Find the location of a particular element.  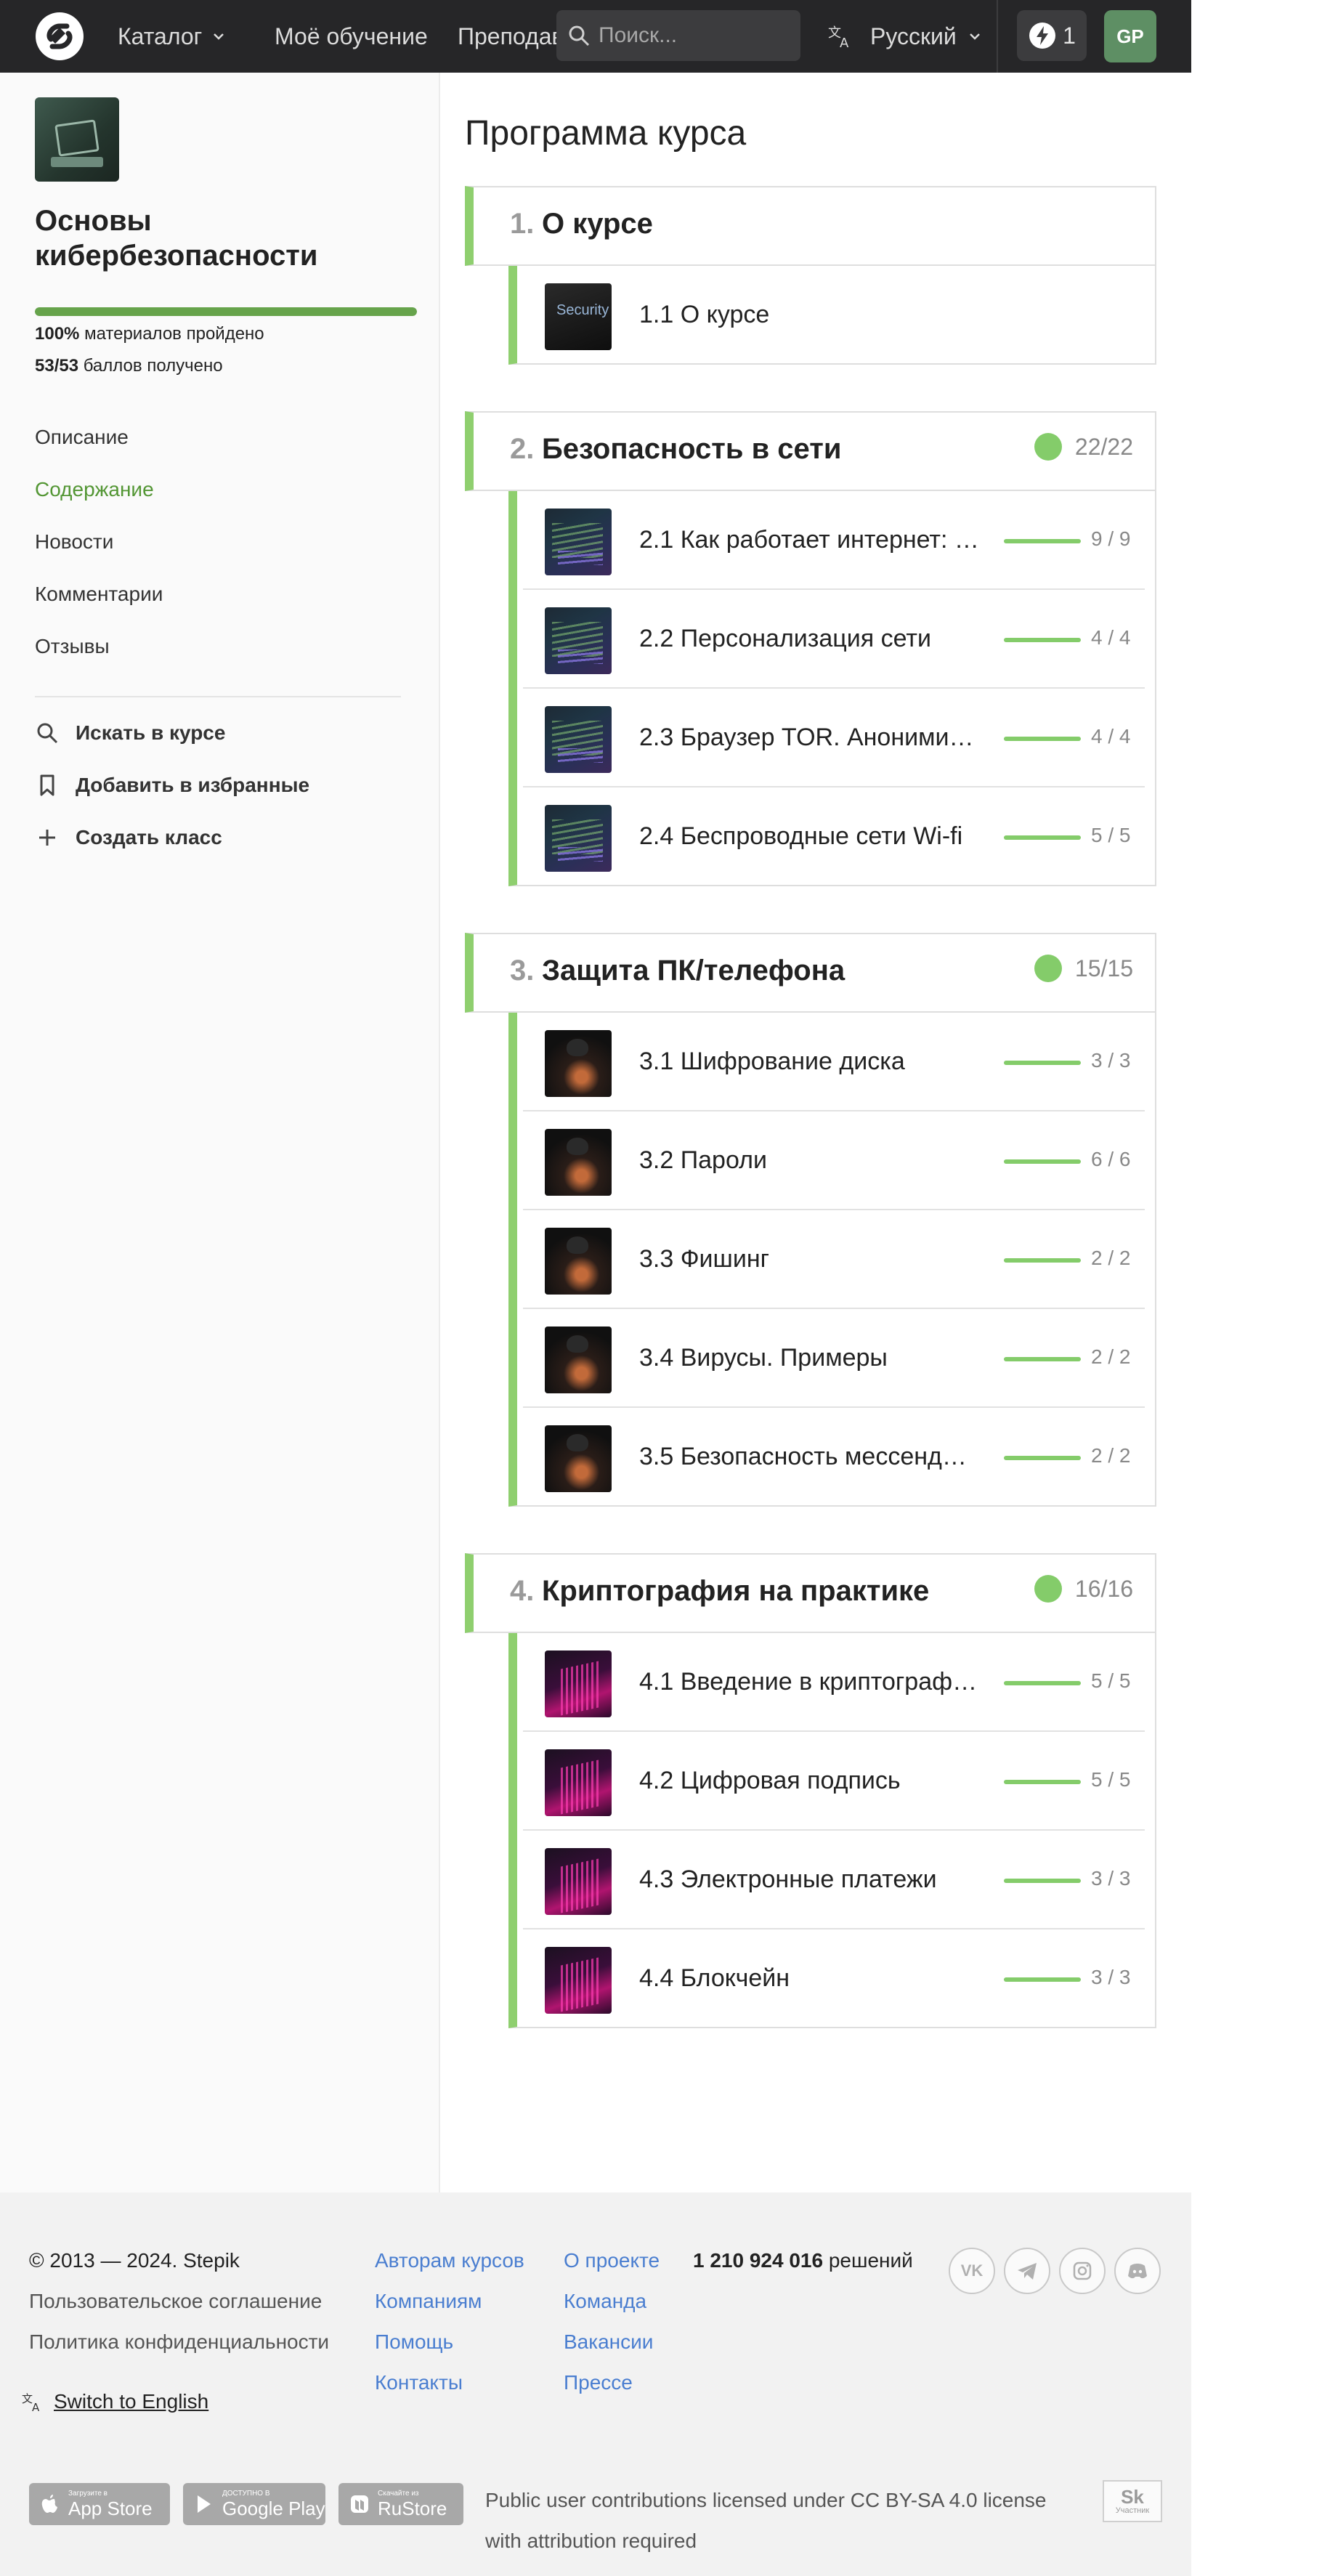

nav-catalog: Каталог is located at coordinates (172, 36).